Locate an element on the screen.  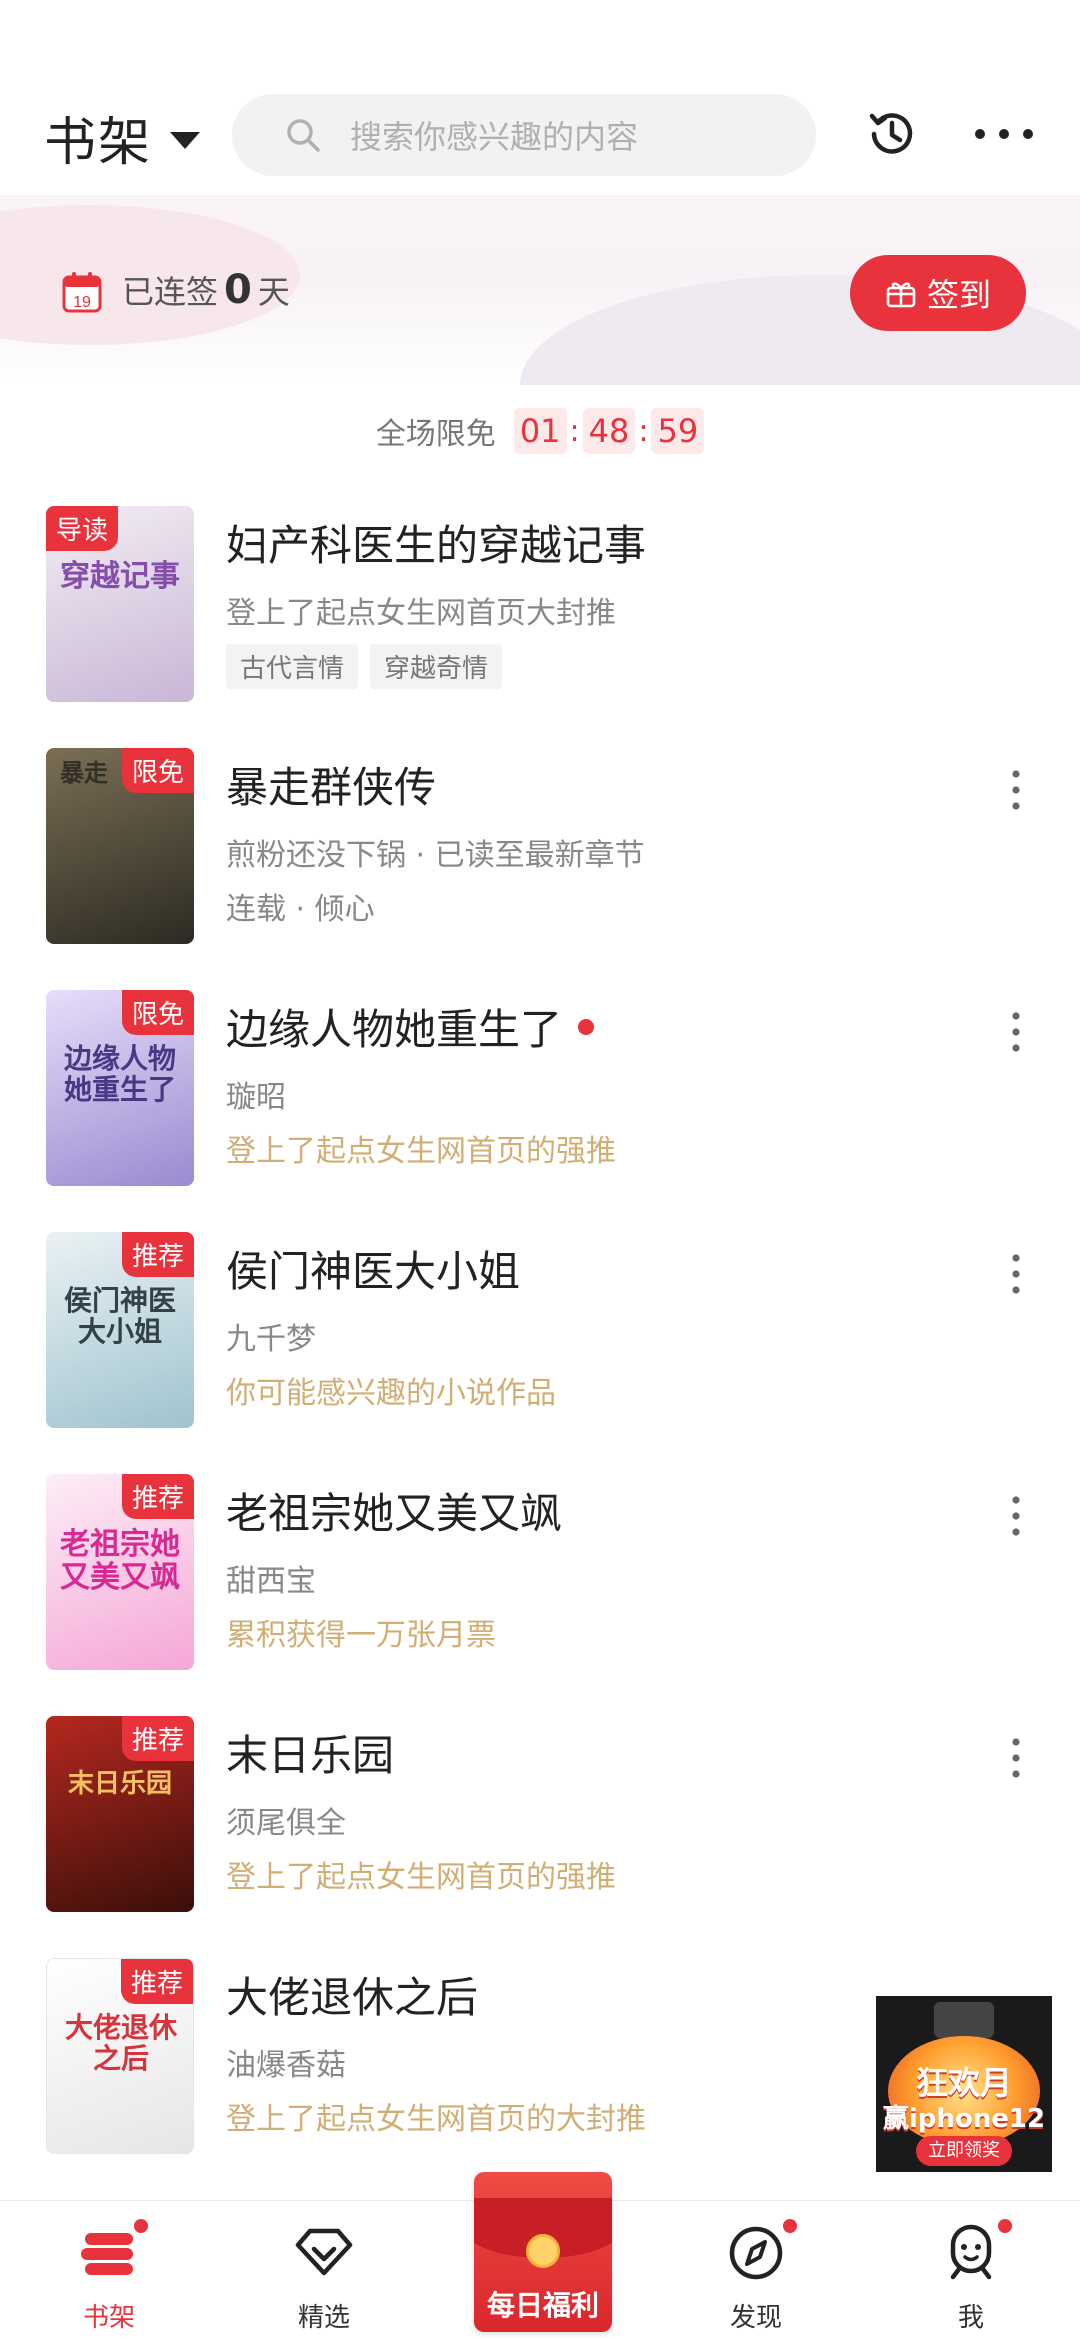
search-bar: 搜索你感兴趣的内容 is located at coordinates (524, 135).